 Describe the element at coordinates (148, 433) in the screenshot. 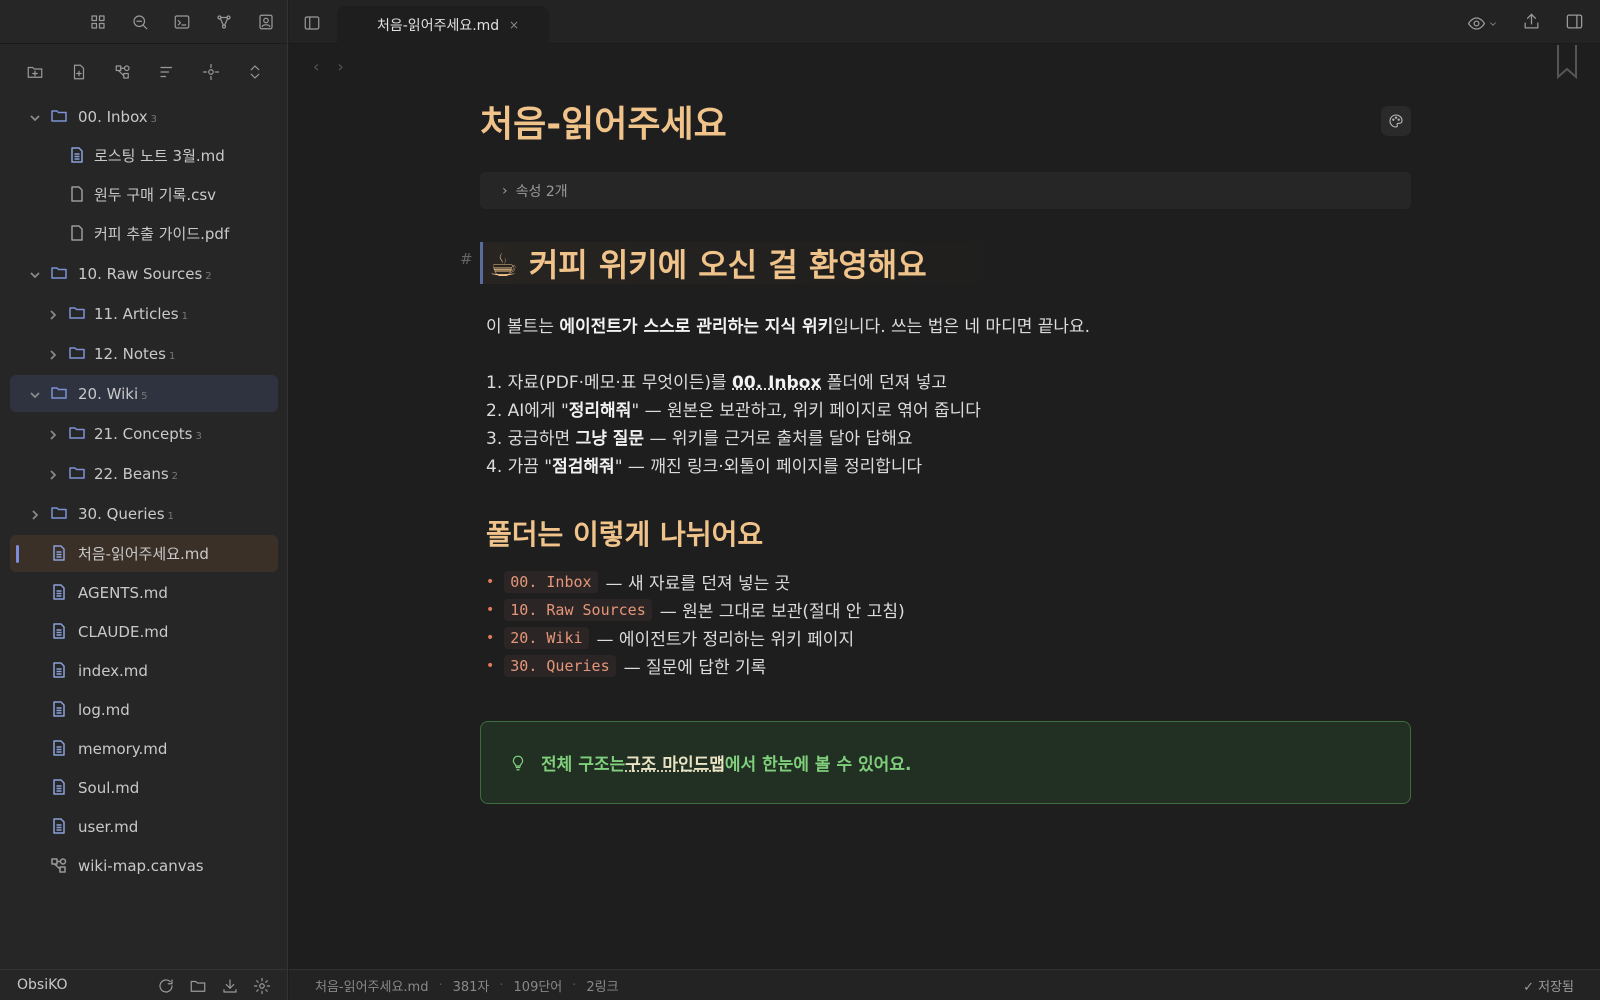

I see `folder-label: 21. Concepts 3` at that location.